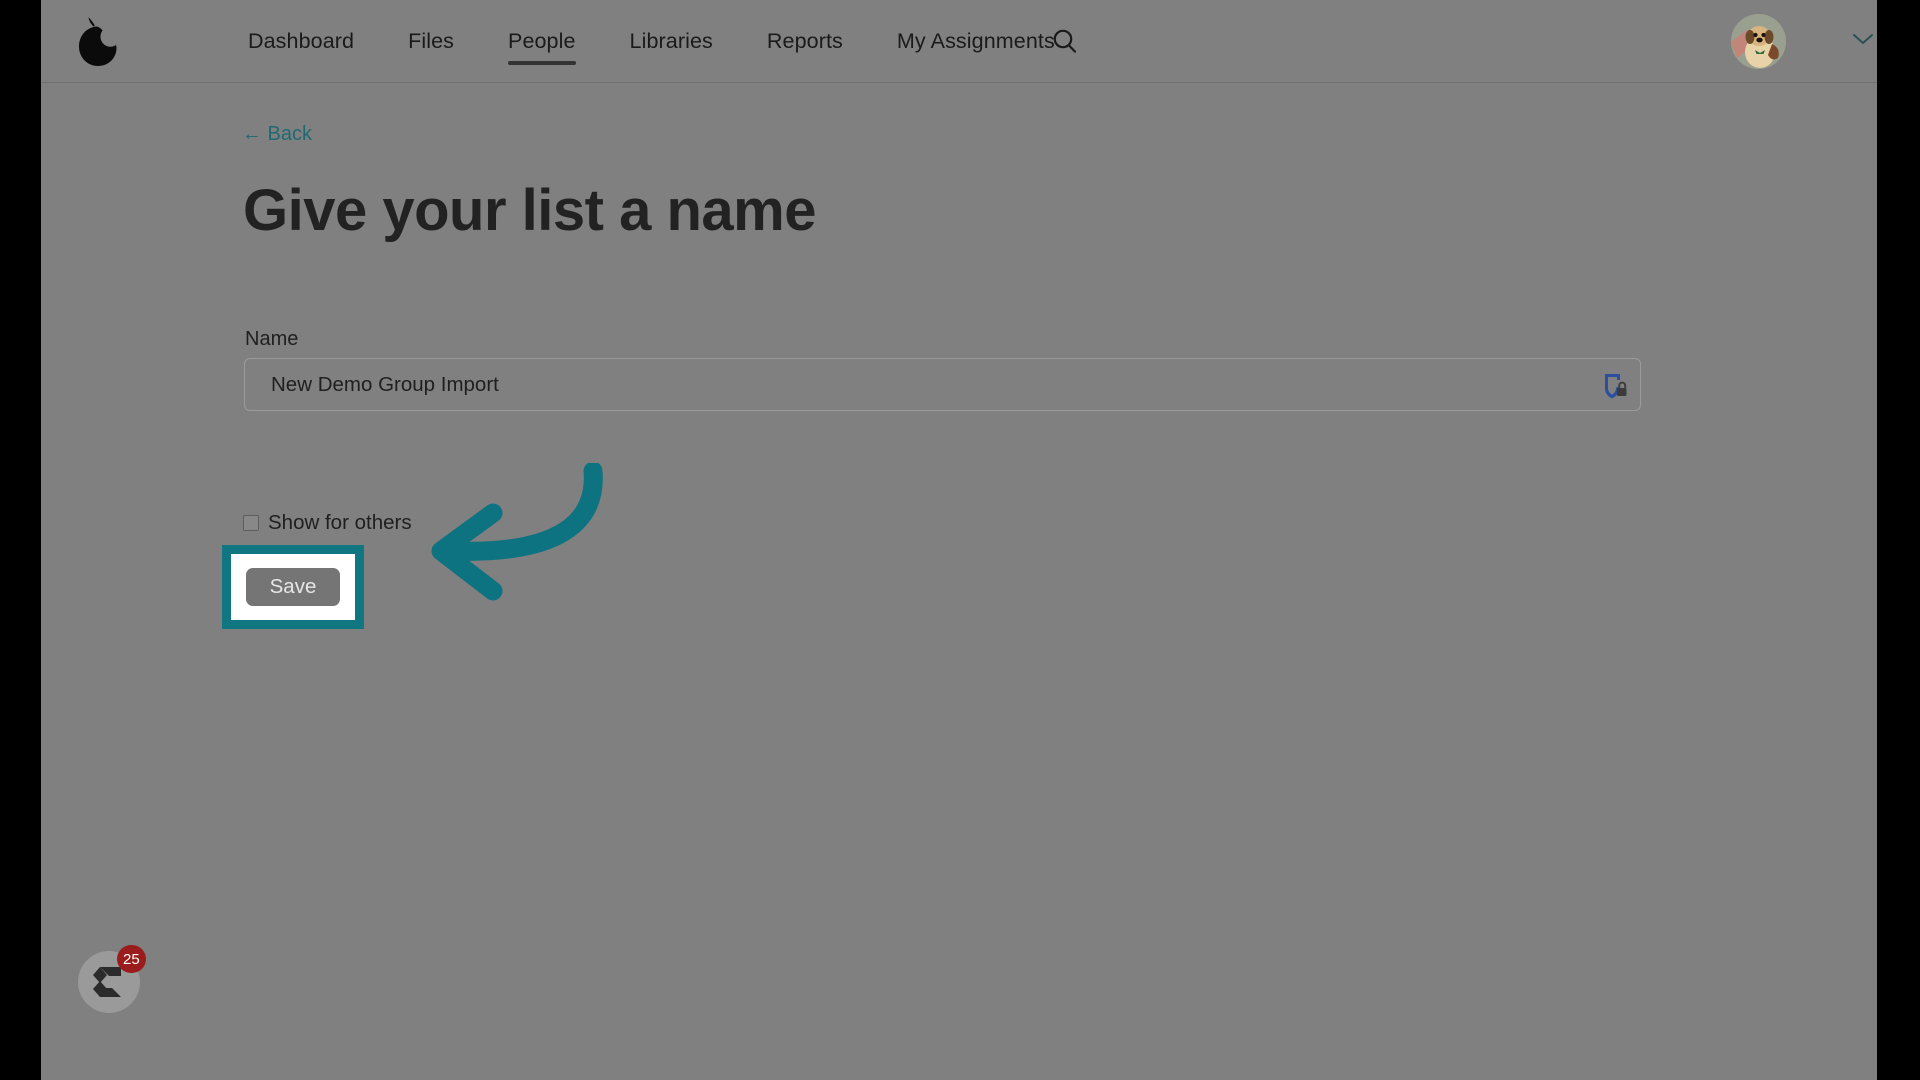  Describe the element at coordinates (301, 41) in the screenshot. I see `nav-link-dashboard: Dashboard` at that location.